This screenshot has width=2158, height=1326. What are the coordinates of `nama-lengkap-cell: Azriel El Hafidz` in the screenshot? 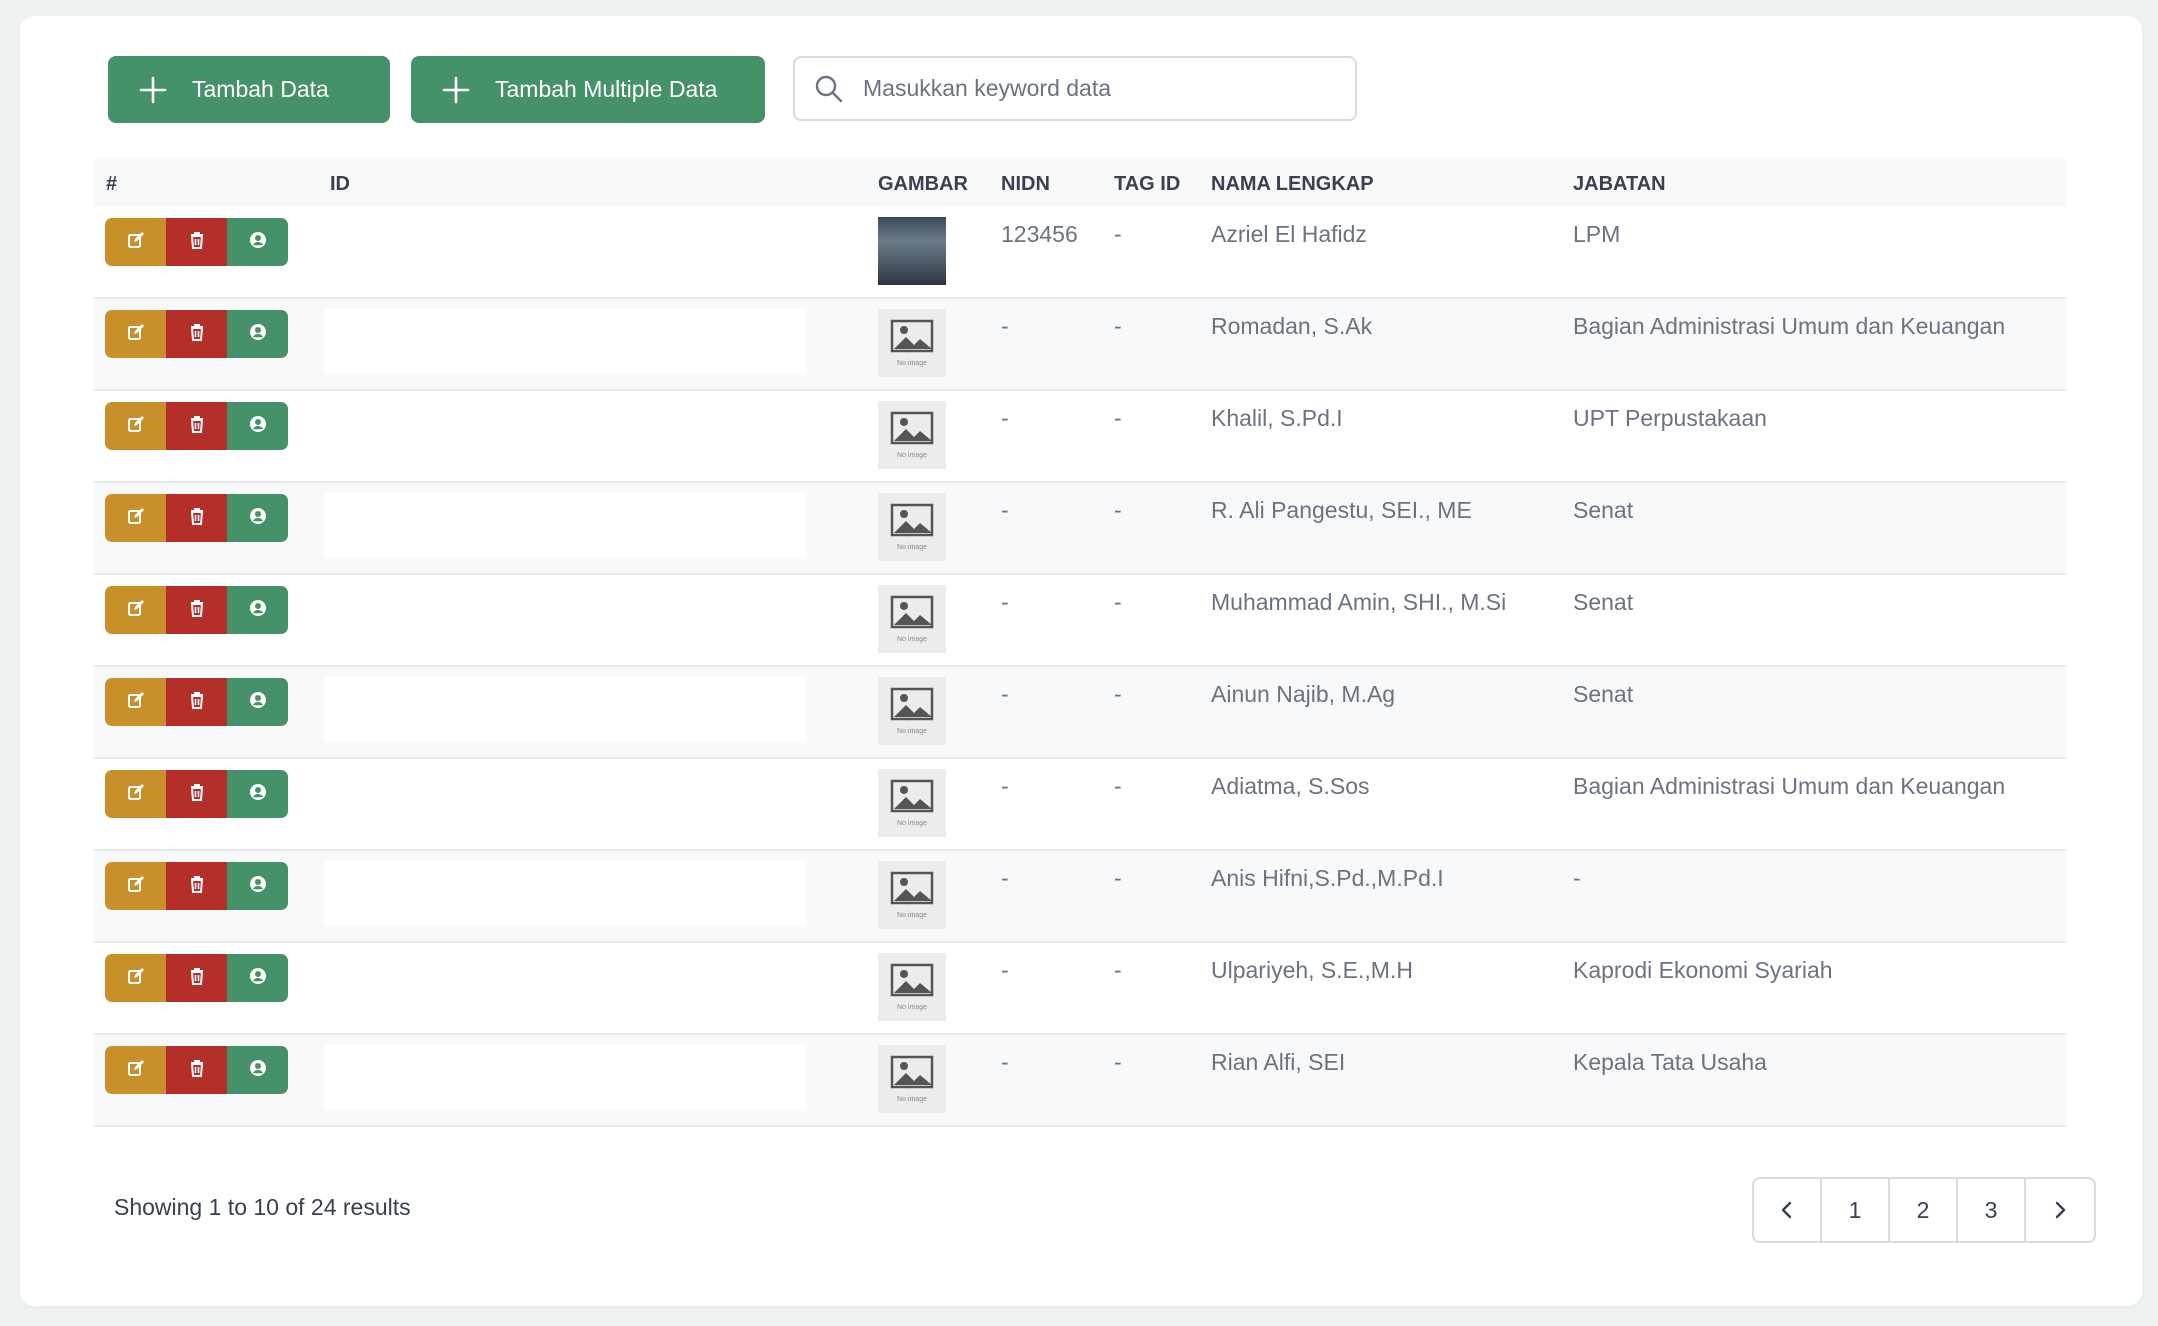 It's located at (1289, 234).